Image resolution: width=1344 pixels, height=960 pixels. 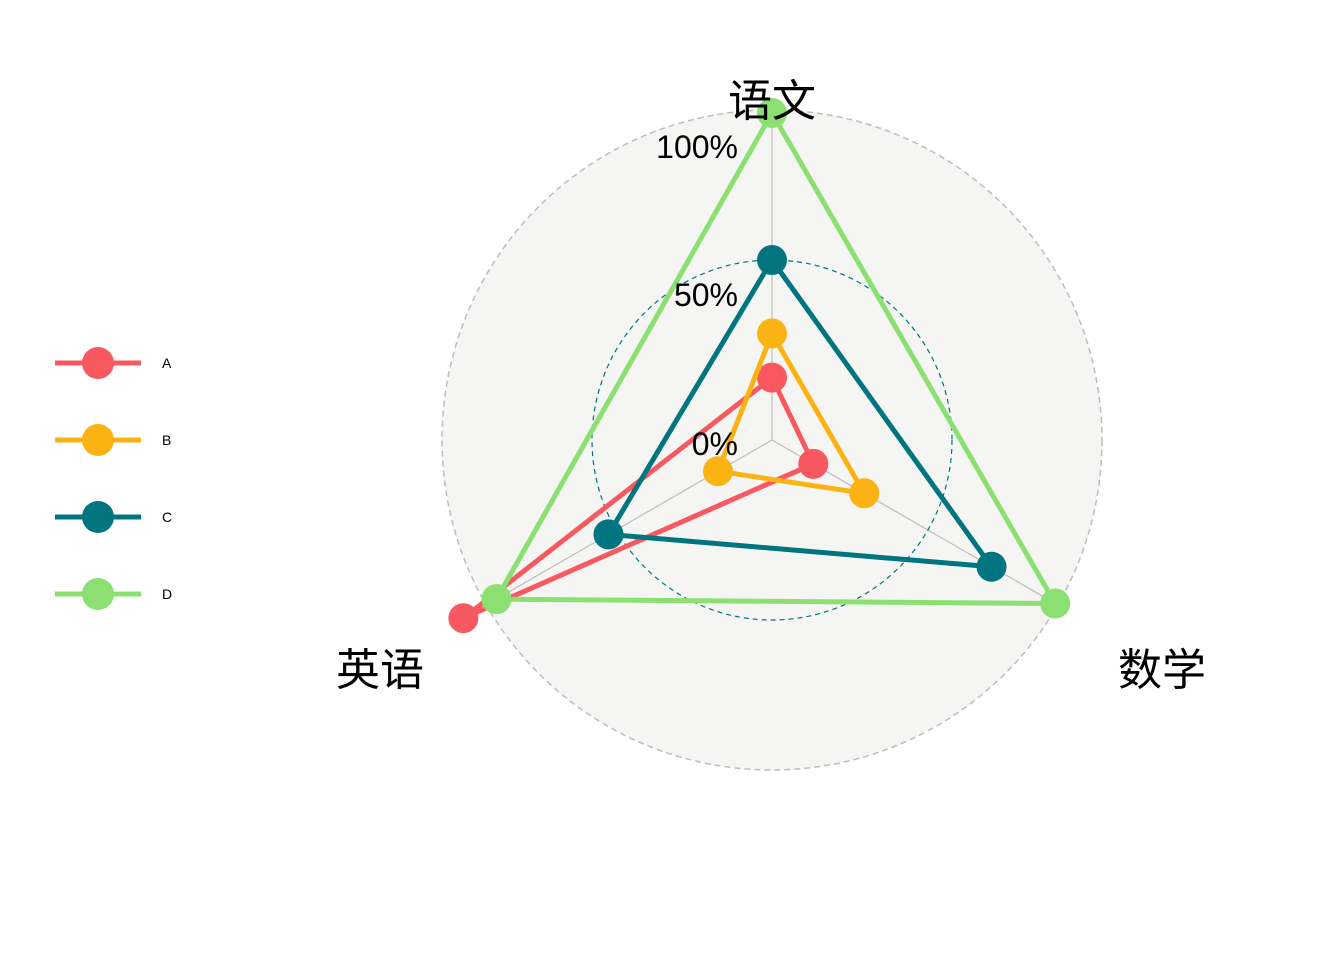 I want to click on legend-label-A: A, so click(x=167, y=363).